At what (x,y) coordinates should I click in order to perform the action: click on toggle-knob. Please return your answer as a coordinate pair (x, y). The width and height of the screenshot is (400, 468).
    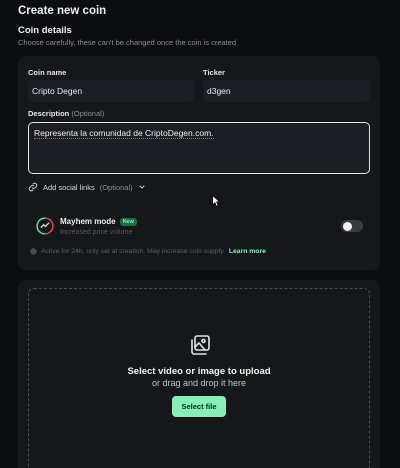
    Looking at the image, I should click on (347, 226).